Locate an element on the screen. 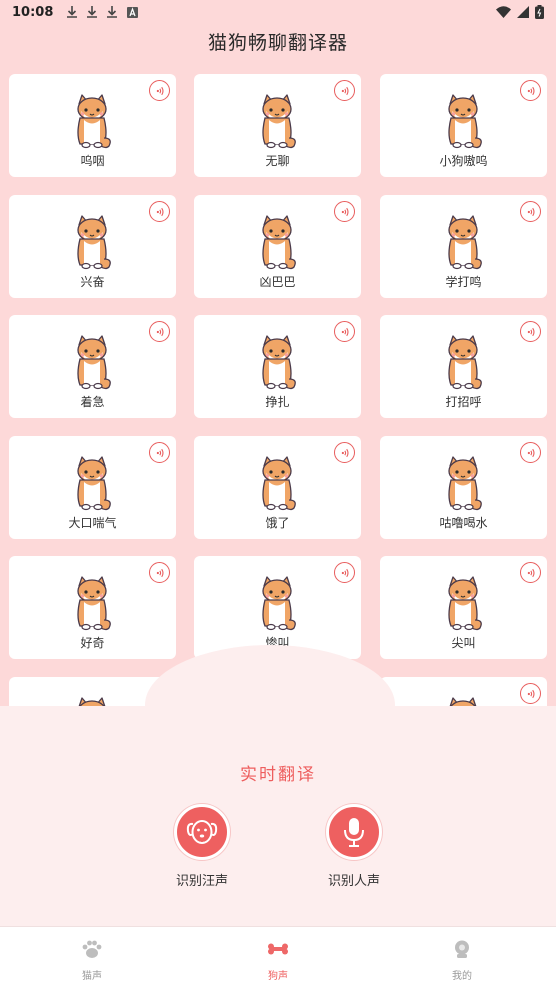 The image size is (556, 990). profile-icon is located at coordinates (462, 949).